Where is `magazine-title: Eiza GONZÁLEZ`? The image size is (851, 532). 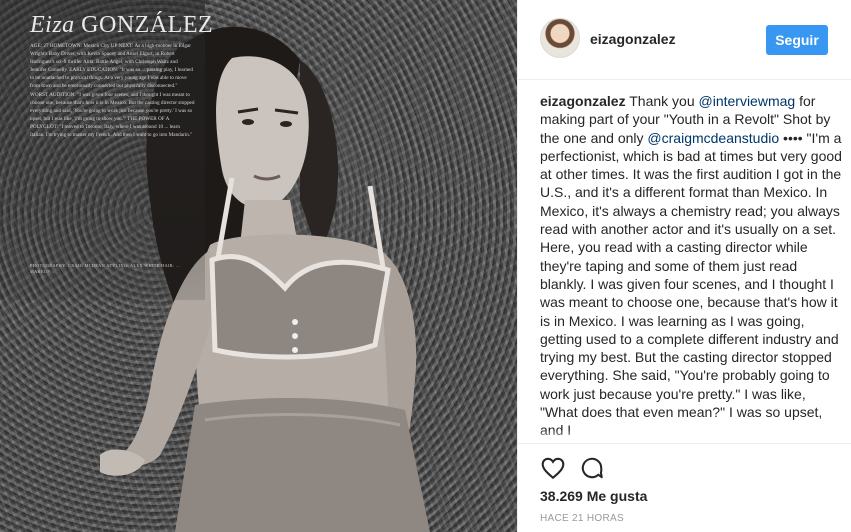
magazine-title: Eiza GONZÁLEZ is located at coordinates (121, 25).